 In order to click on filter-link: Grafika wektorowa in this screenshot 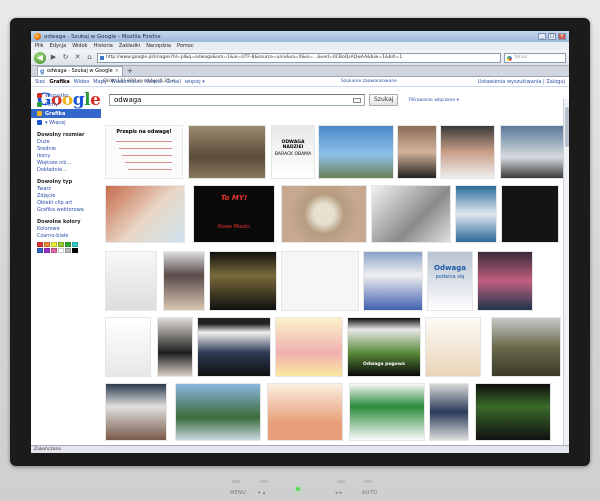, I will do `click(69, 210)`.